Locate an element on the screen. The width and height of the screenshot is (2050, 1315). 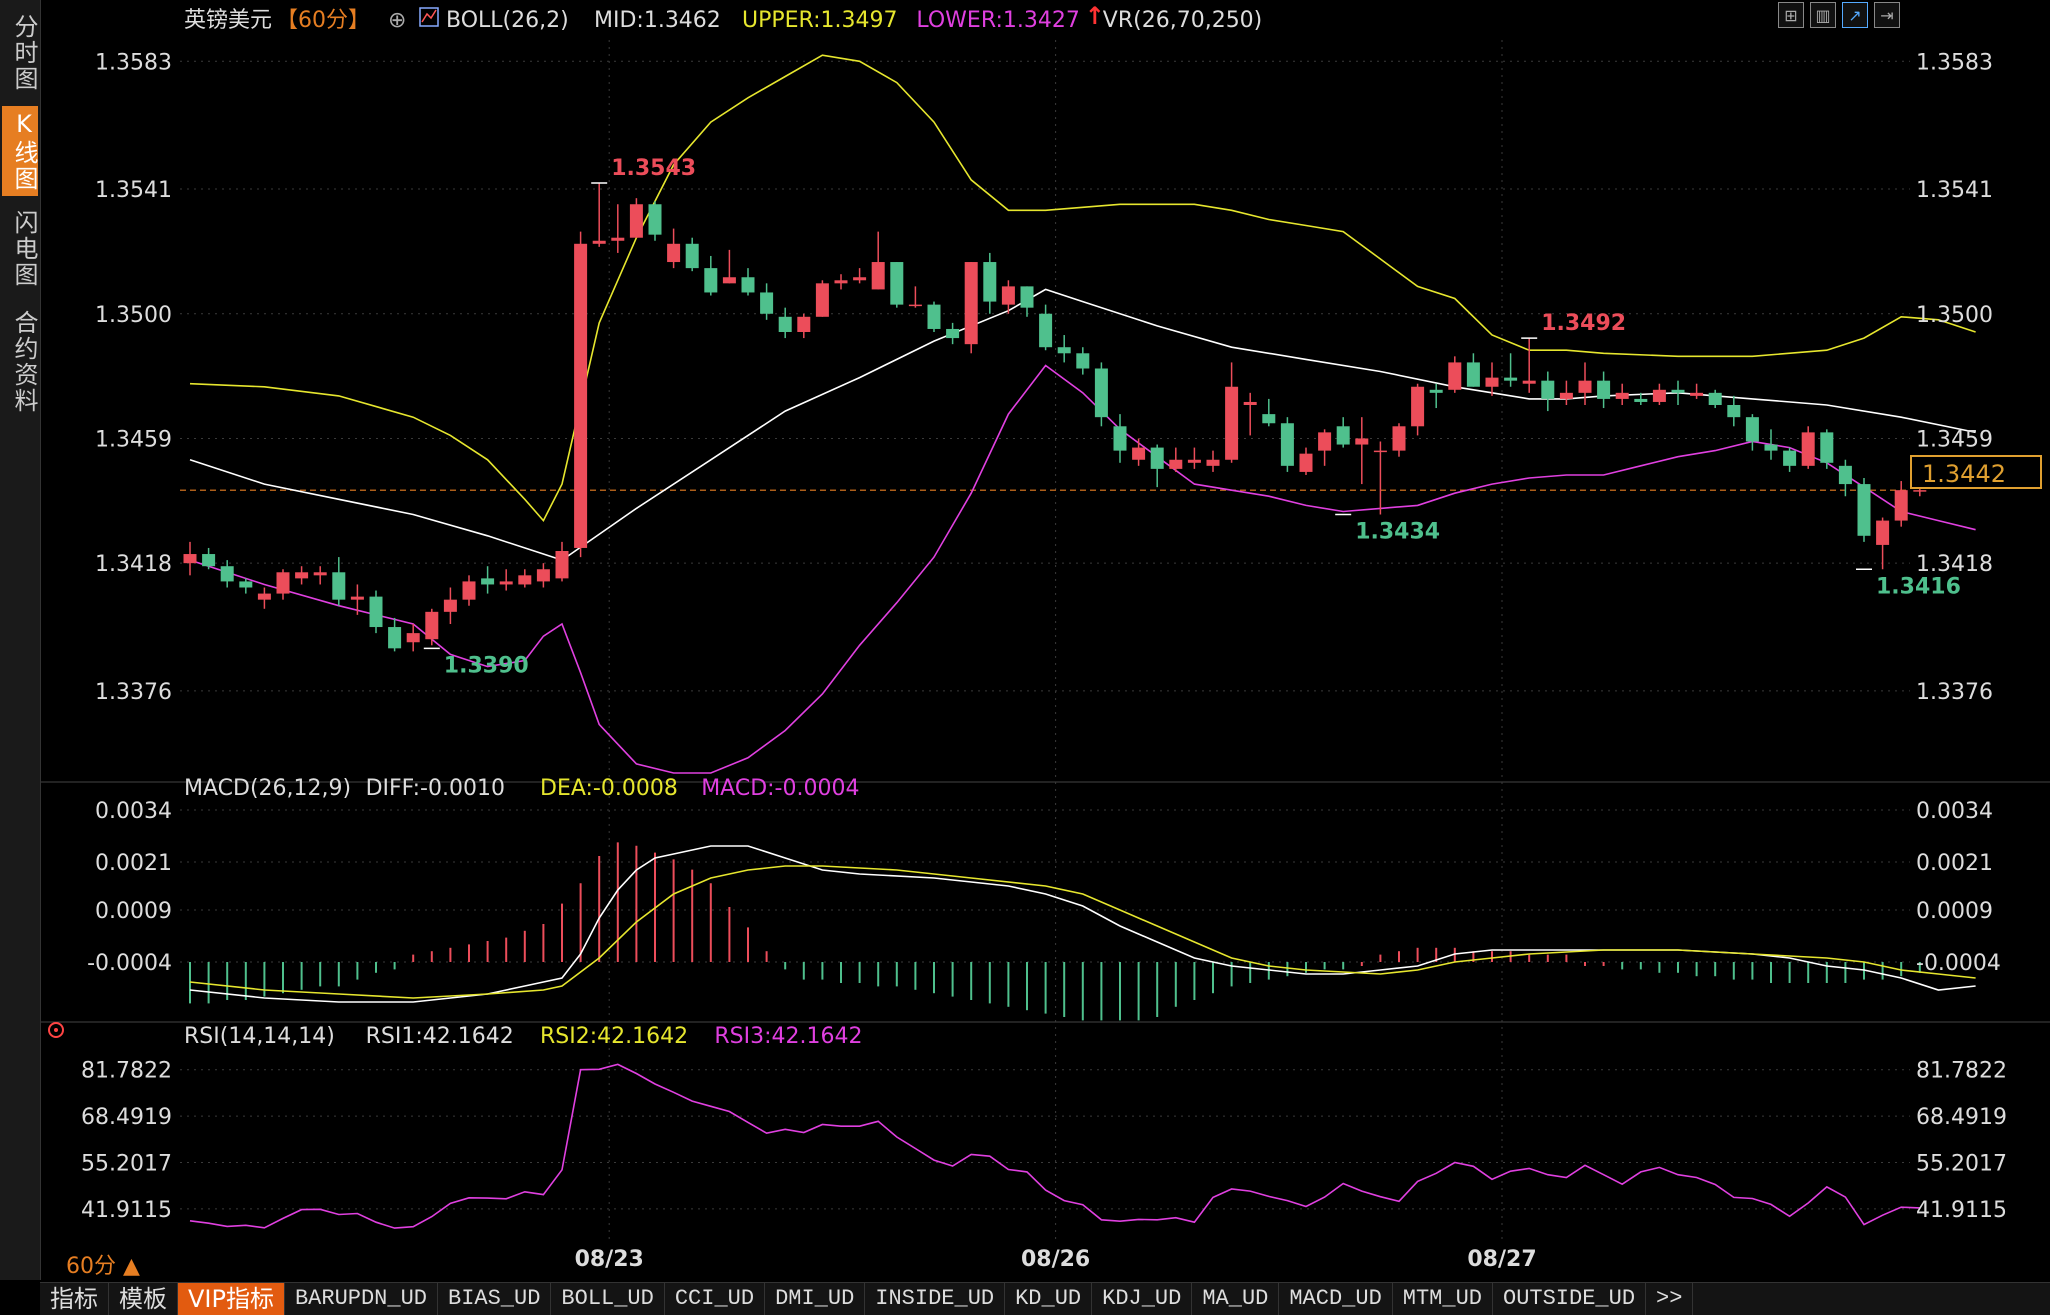
grid-icon: ⊞ is located at coordinates (1791, 15).